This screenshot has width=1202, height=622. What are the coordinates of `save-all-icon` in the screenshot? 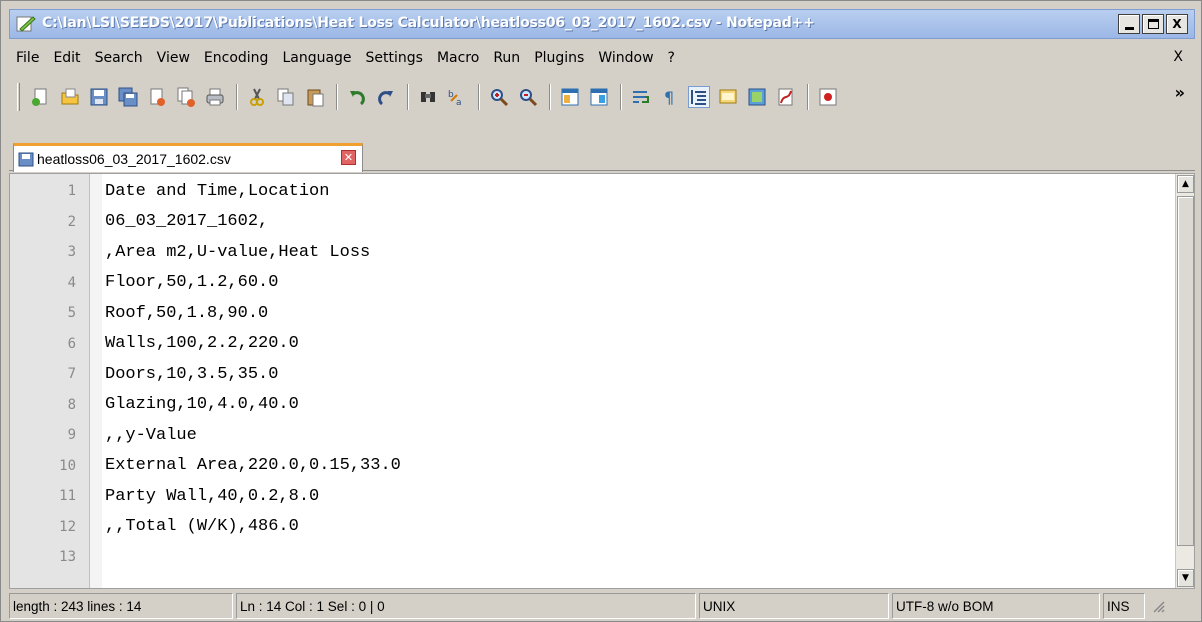 It's located at (128, 97).